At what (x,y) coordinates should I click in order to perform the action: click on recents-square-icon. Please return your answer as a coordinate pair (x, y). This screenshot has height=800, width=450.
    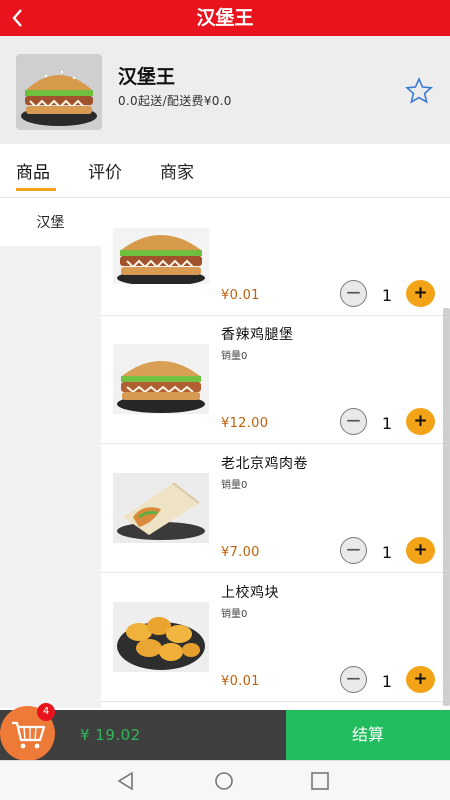
    Looking at the image, I should click on (320, 781).